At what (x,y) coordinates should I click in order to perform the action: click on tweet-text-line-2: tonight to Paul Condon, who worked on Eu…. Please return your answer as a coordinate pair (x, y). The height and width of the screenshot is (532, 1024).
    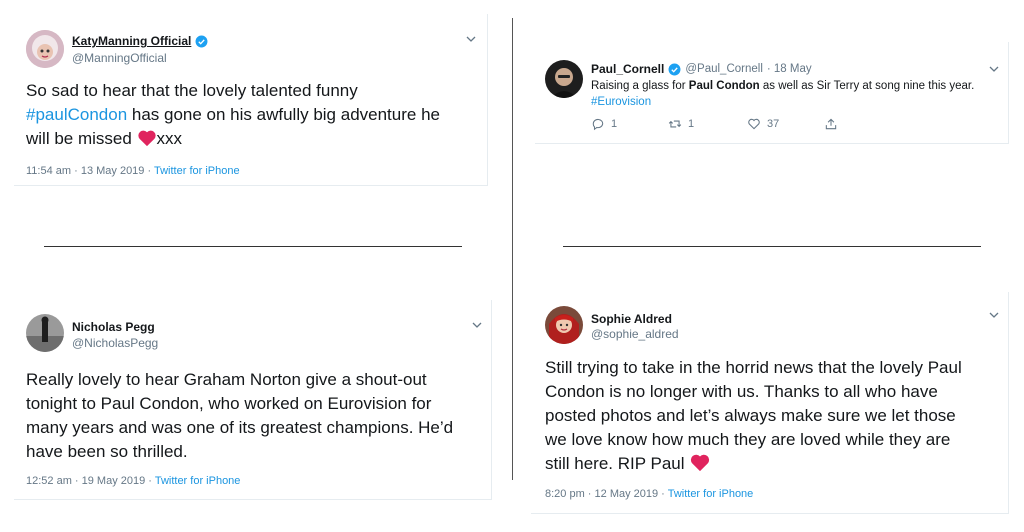
    Looking at the image, I should click on (229, 403).